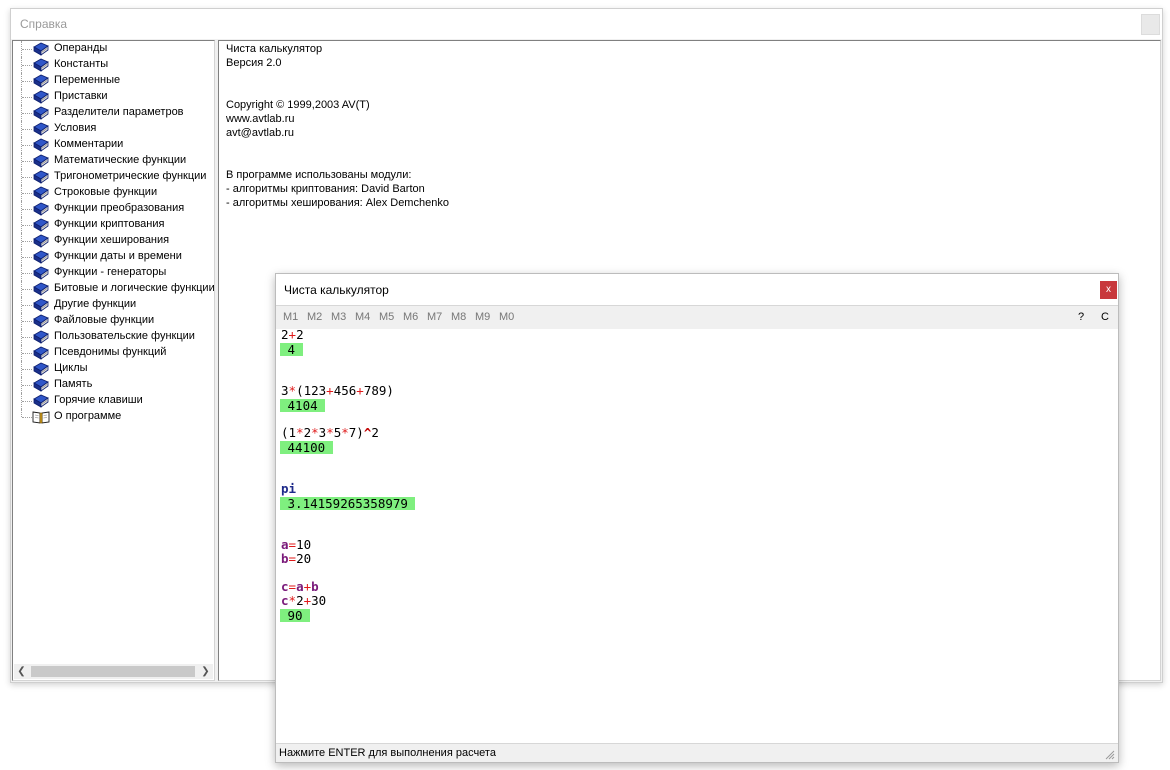 This screenshot has height=770, width=1170. I want to click on tree-item-label: Функции криптования, so click(109, 224).